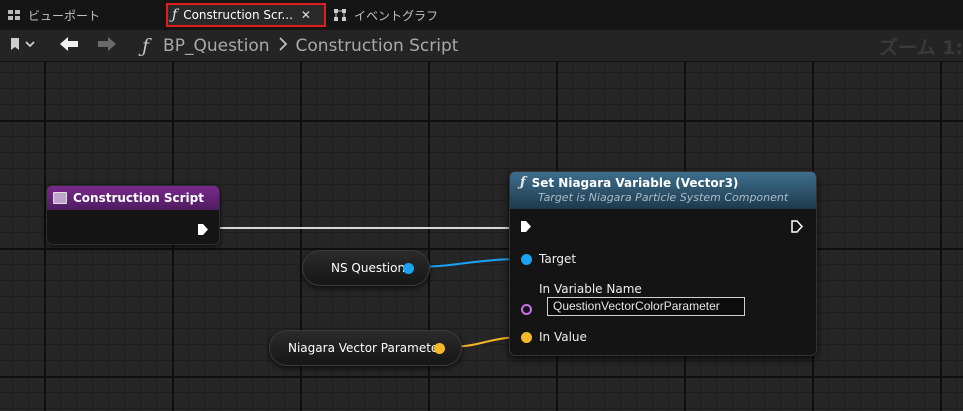 Image resolution: width=963 pixels, height=411 pixels. I want to click on tab-viewport-label: ビューポート, so click(64, 15).